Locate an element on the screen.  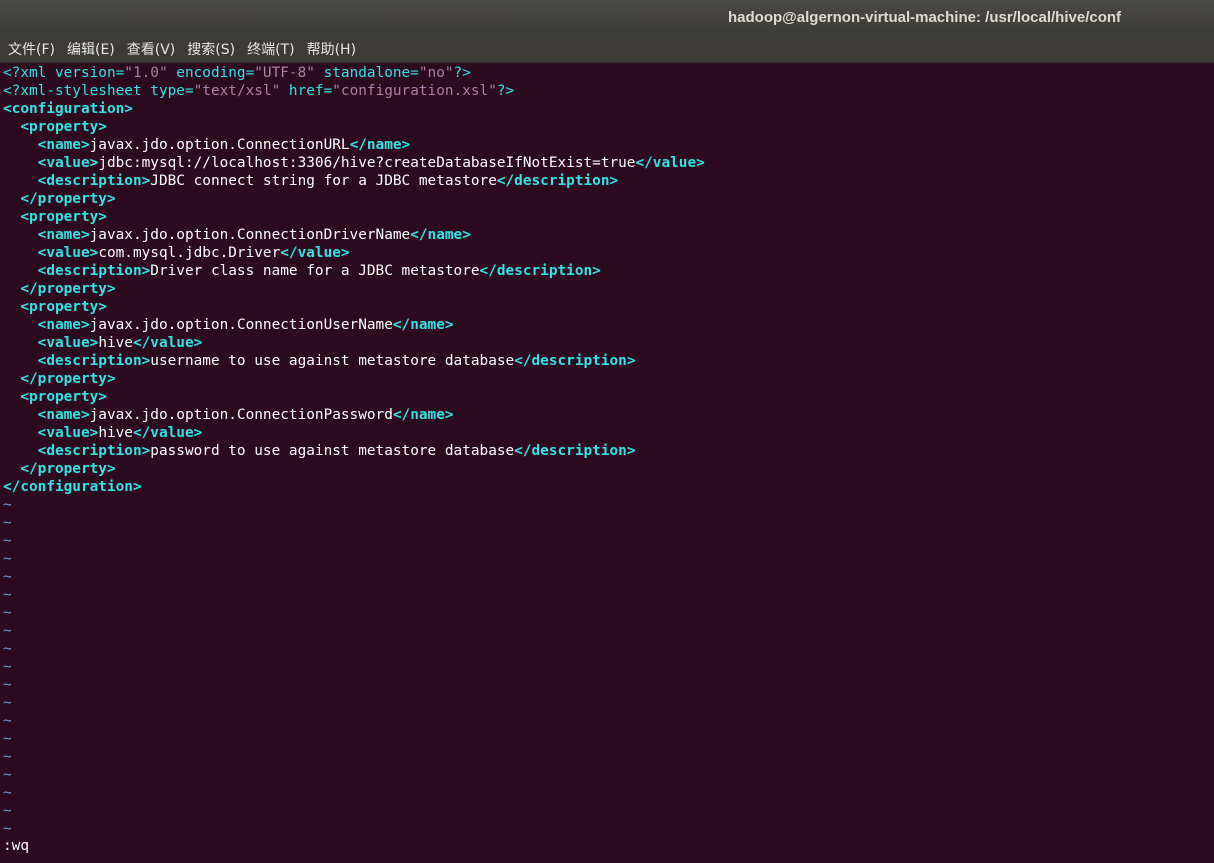
stylesheet-decl-open: <?xml-stylesheet is located at coordinates (77, 91).